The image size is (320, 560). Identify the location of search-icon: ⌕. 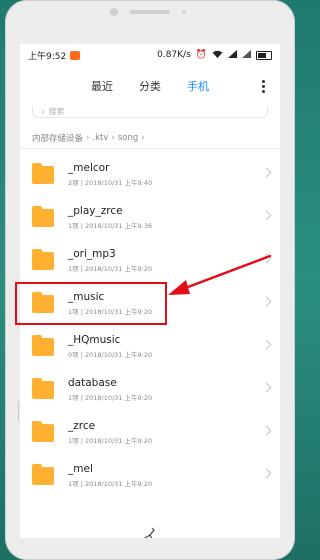
(43, 111).